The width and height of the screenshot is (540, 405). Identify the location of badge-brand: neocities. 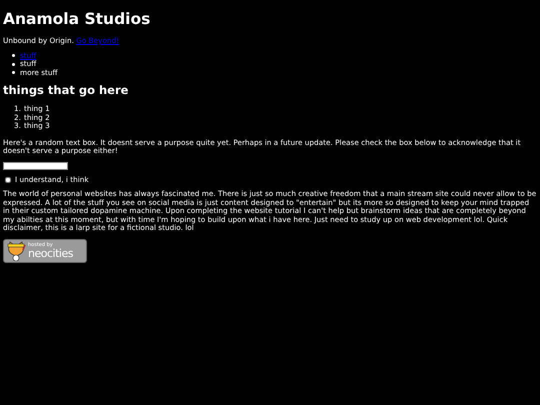
(50, 253).